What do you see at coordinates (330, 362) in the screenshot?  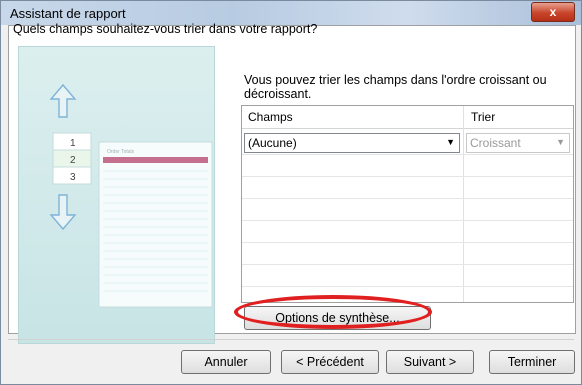 I see `back-button: < Précédent` at bounding box center [330, 362].